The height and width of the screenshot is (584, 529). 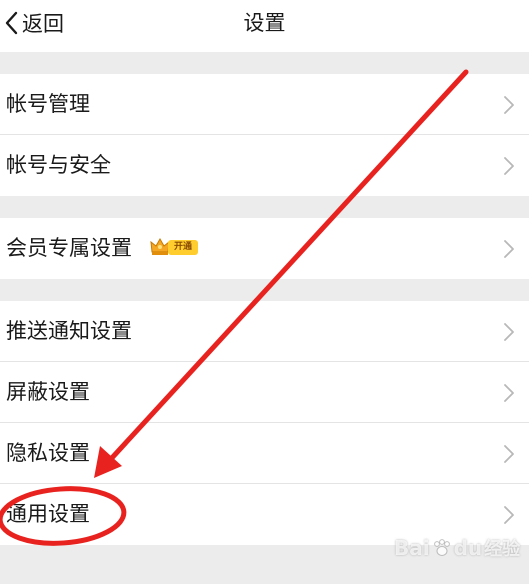 What do you see at coordinates (264, 453) in the screenshot?
I see `settings-row-privacy: 隐私设置` at bounding box center [264, 453].